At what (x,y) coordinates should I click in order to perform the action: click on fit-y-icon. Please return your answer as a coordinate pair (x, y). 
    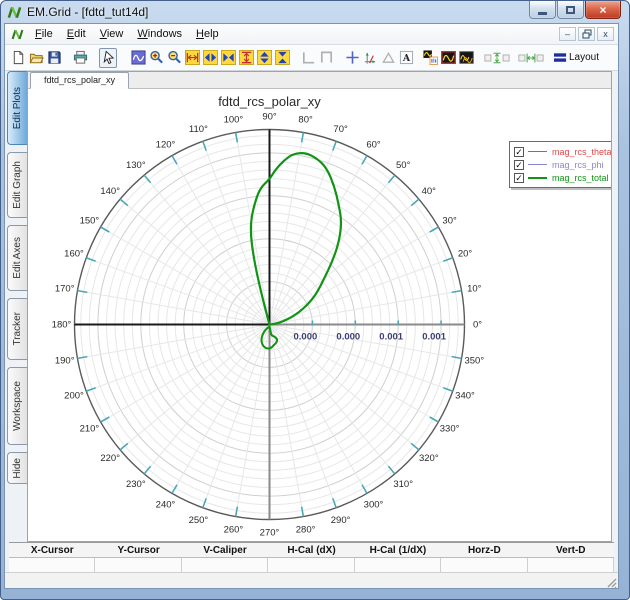
    Looking at the image, I should click on (264, 57).